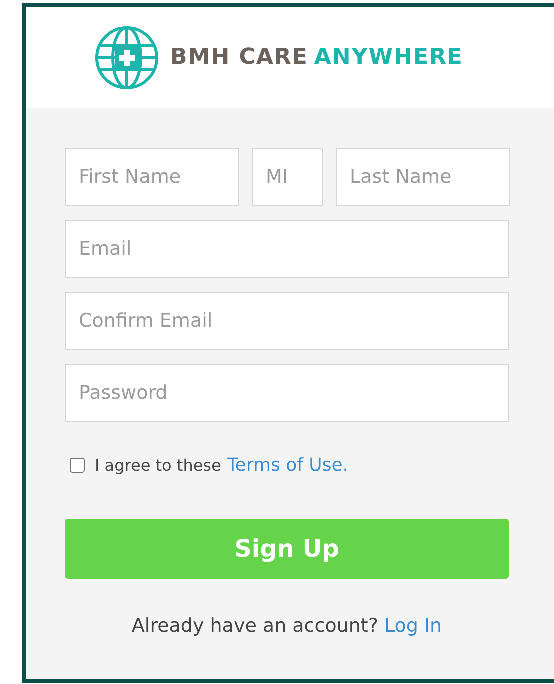 The width and height of the screenshot is (554, 684). Describe the element at coordinates (287, 549) in the screenshot. I see `sign-up-button: Sign Up` at that location.